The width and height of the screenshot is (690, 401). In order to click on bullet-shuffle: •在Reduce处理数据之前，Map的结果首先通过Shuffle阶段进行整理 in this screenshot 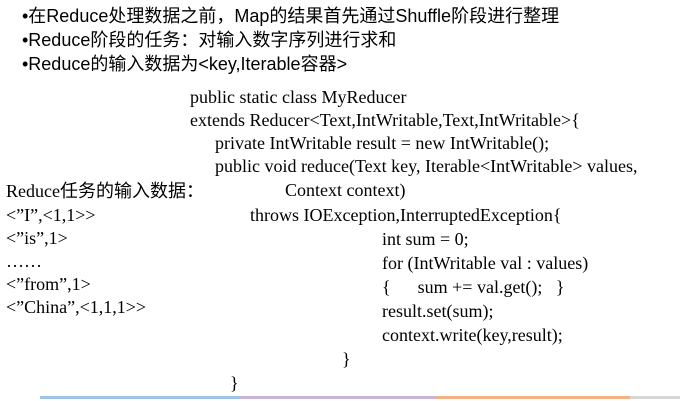, I will do `click(291, 16)`.